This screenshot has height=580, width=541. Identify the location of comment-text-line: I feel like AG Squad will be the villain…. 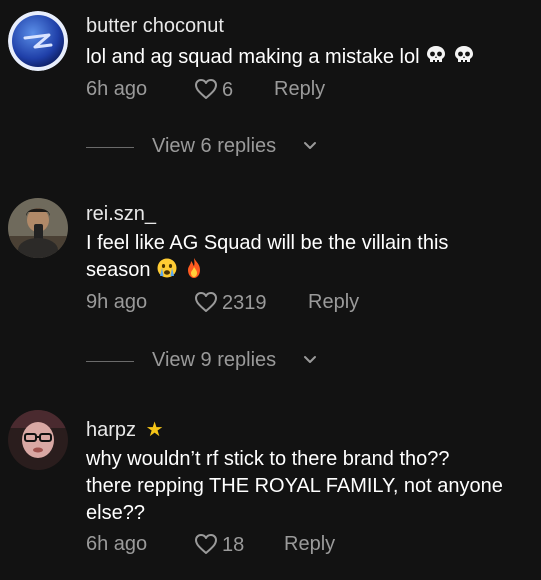
(267, 243).